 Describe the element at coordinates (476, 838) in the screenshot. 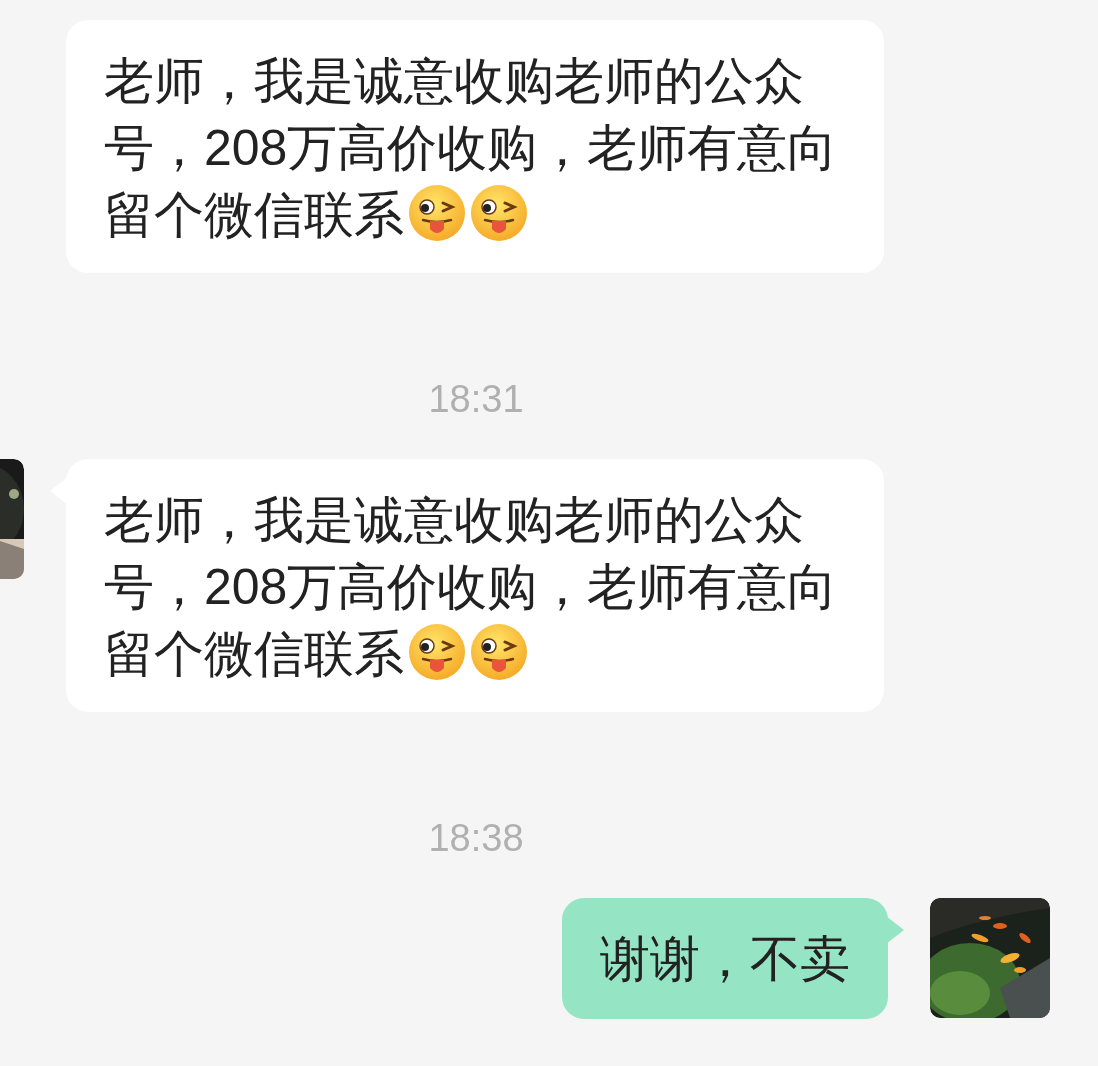

I see `timestamp: 18:38` at that location.